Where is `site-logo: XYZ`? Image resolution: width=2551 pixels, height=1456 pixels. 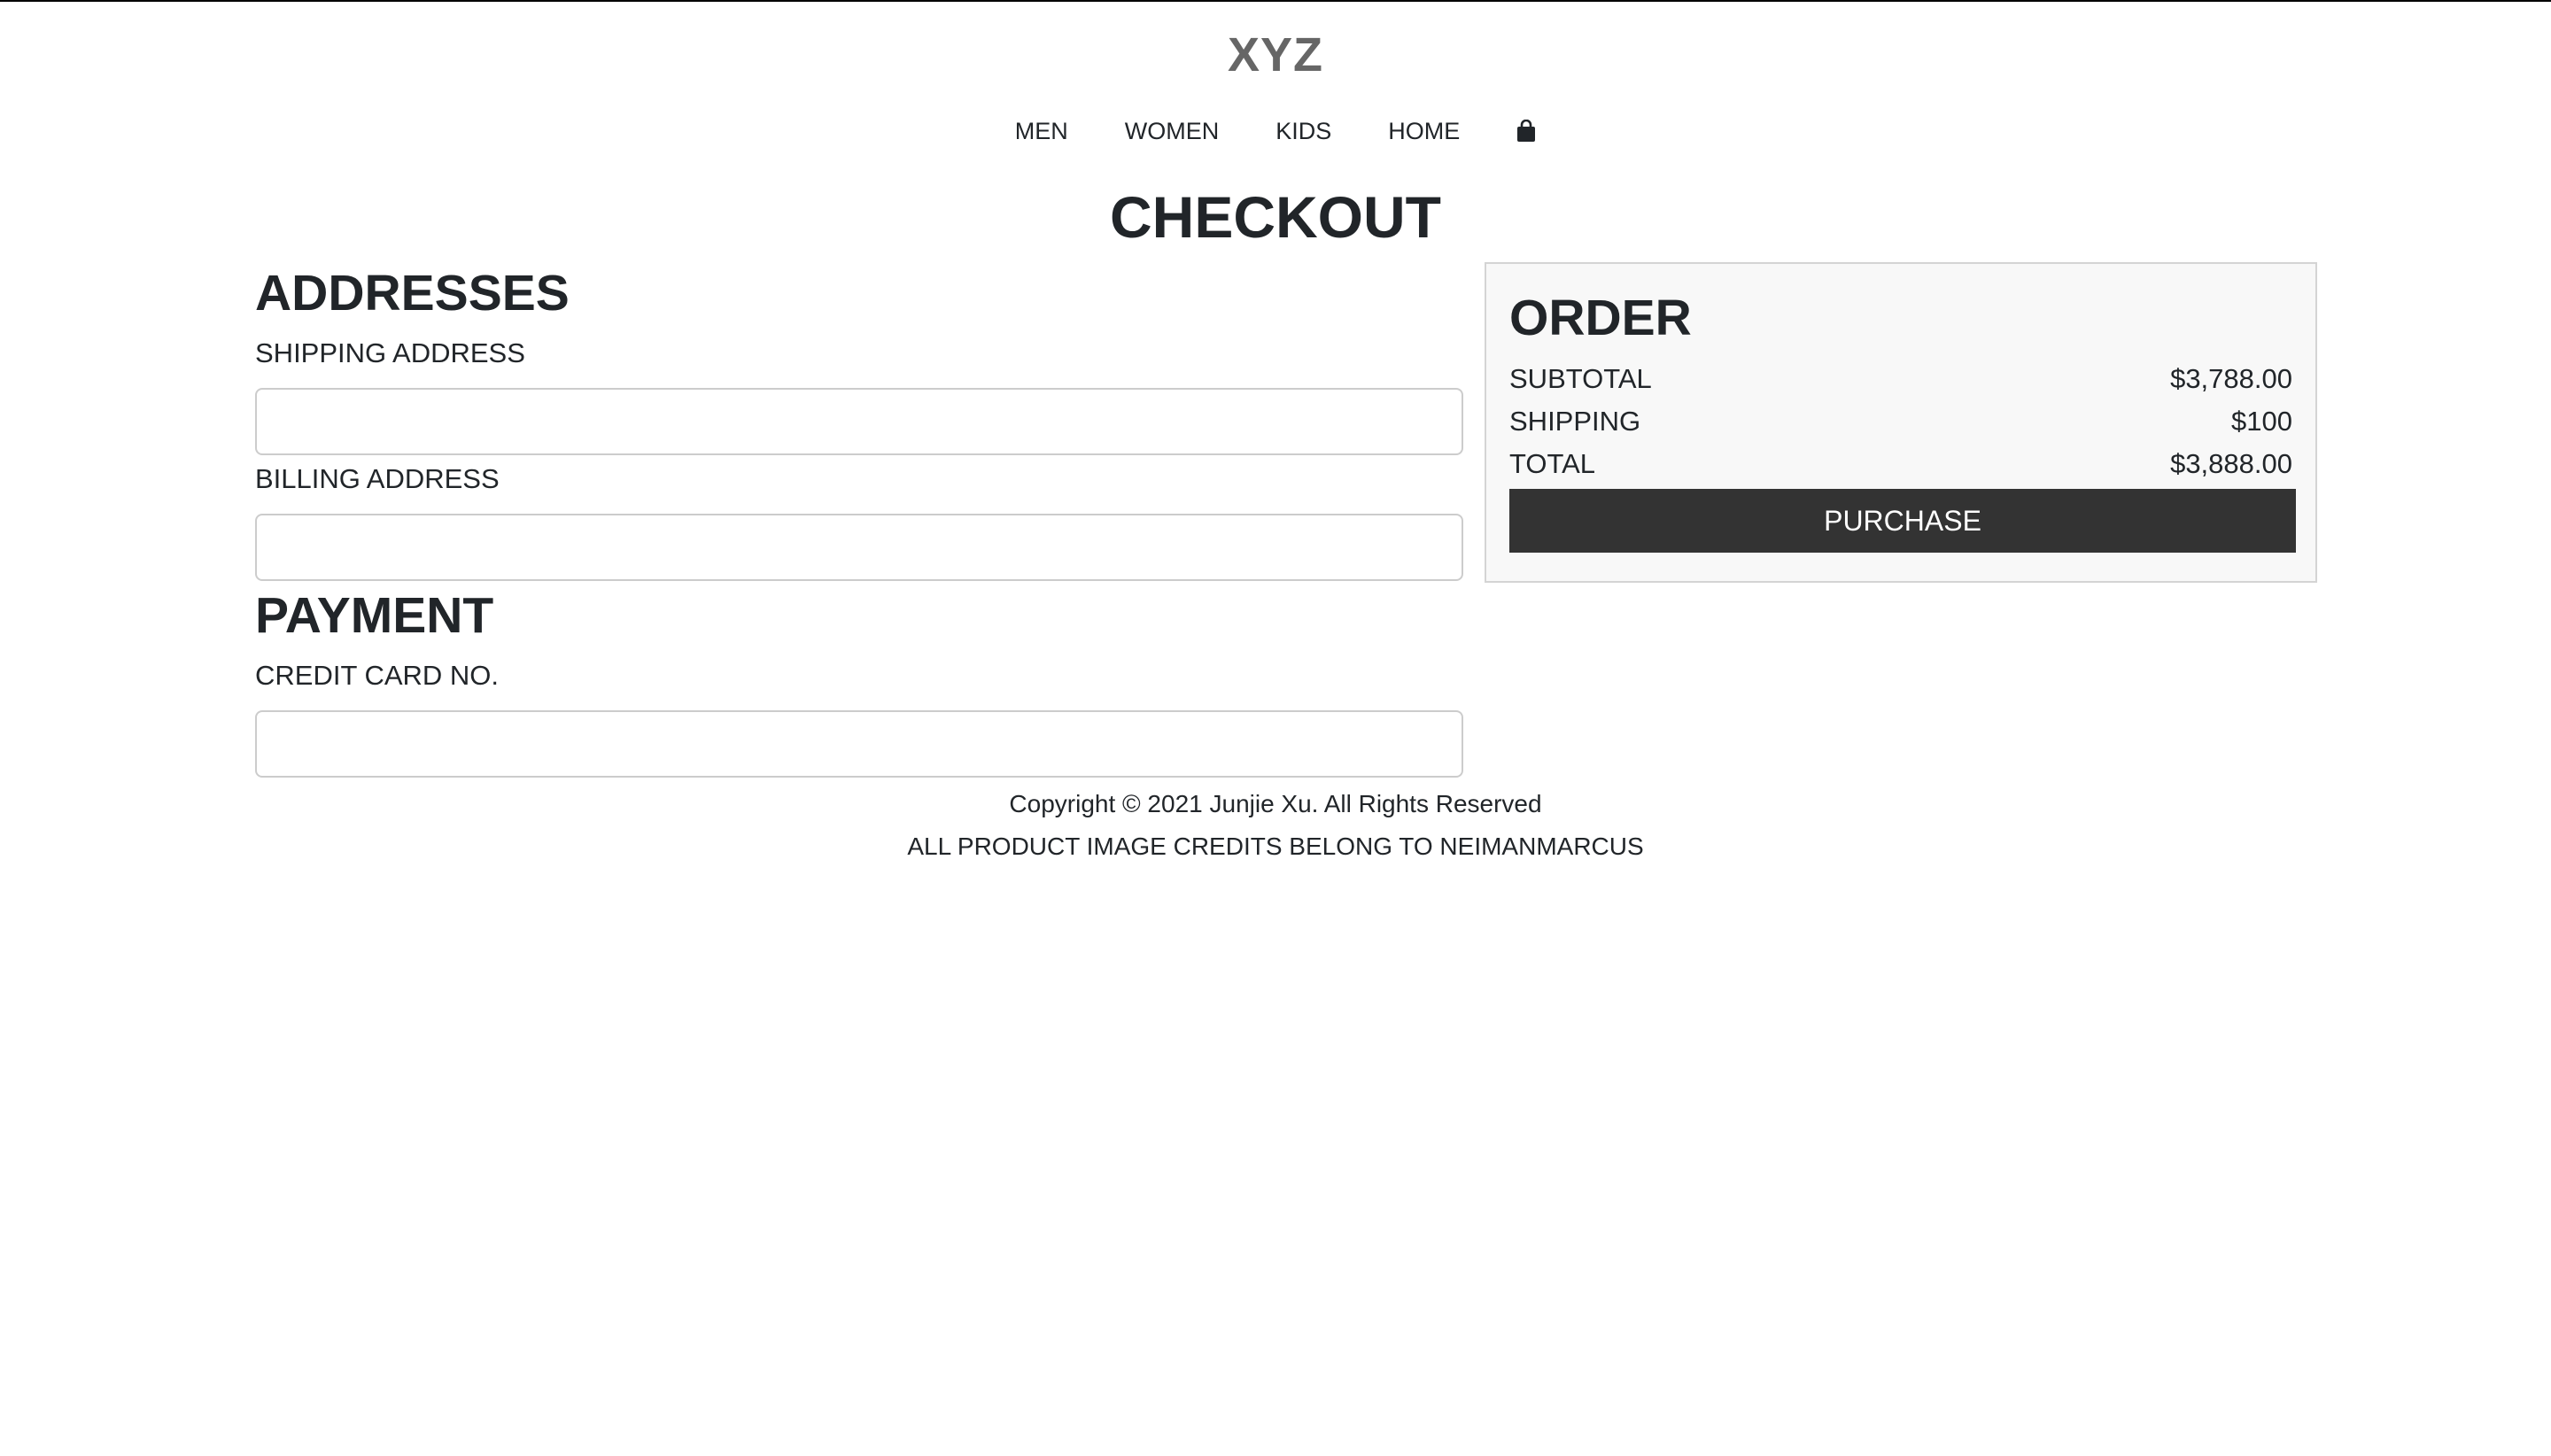 site-logo: XYZ is located at coordinates (1275, 55).